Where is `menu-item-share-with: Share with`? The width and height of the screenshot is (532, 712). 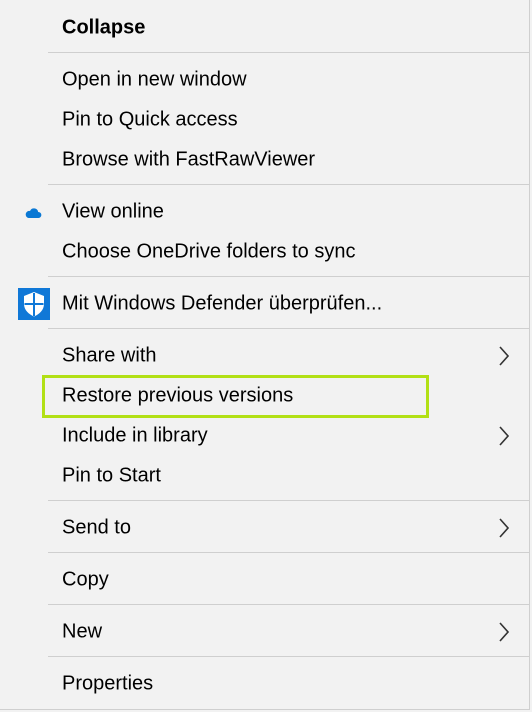
menu-item-share-with: Share with is located at coordinates (265, 356).